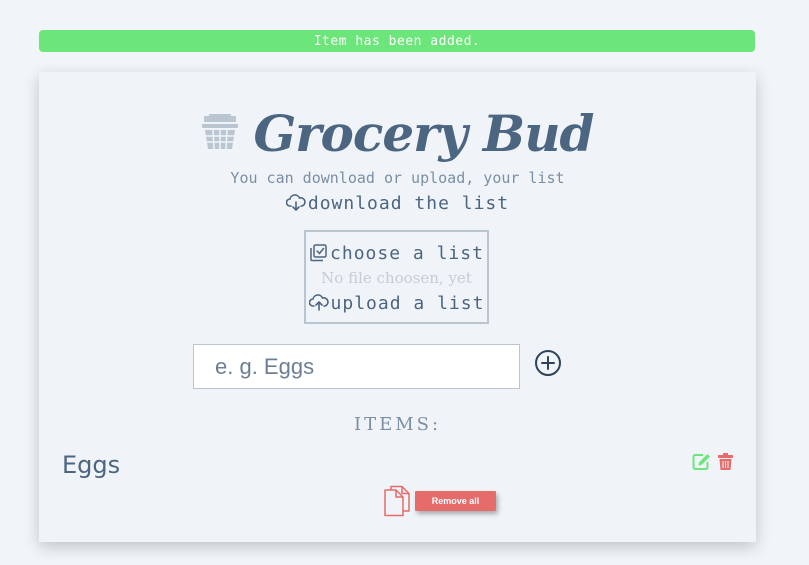  What do you see at coordinates (91, 465) in the screenshot?
I see `item-name: Eggs` at bounding box center [91, 465].